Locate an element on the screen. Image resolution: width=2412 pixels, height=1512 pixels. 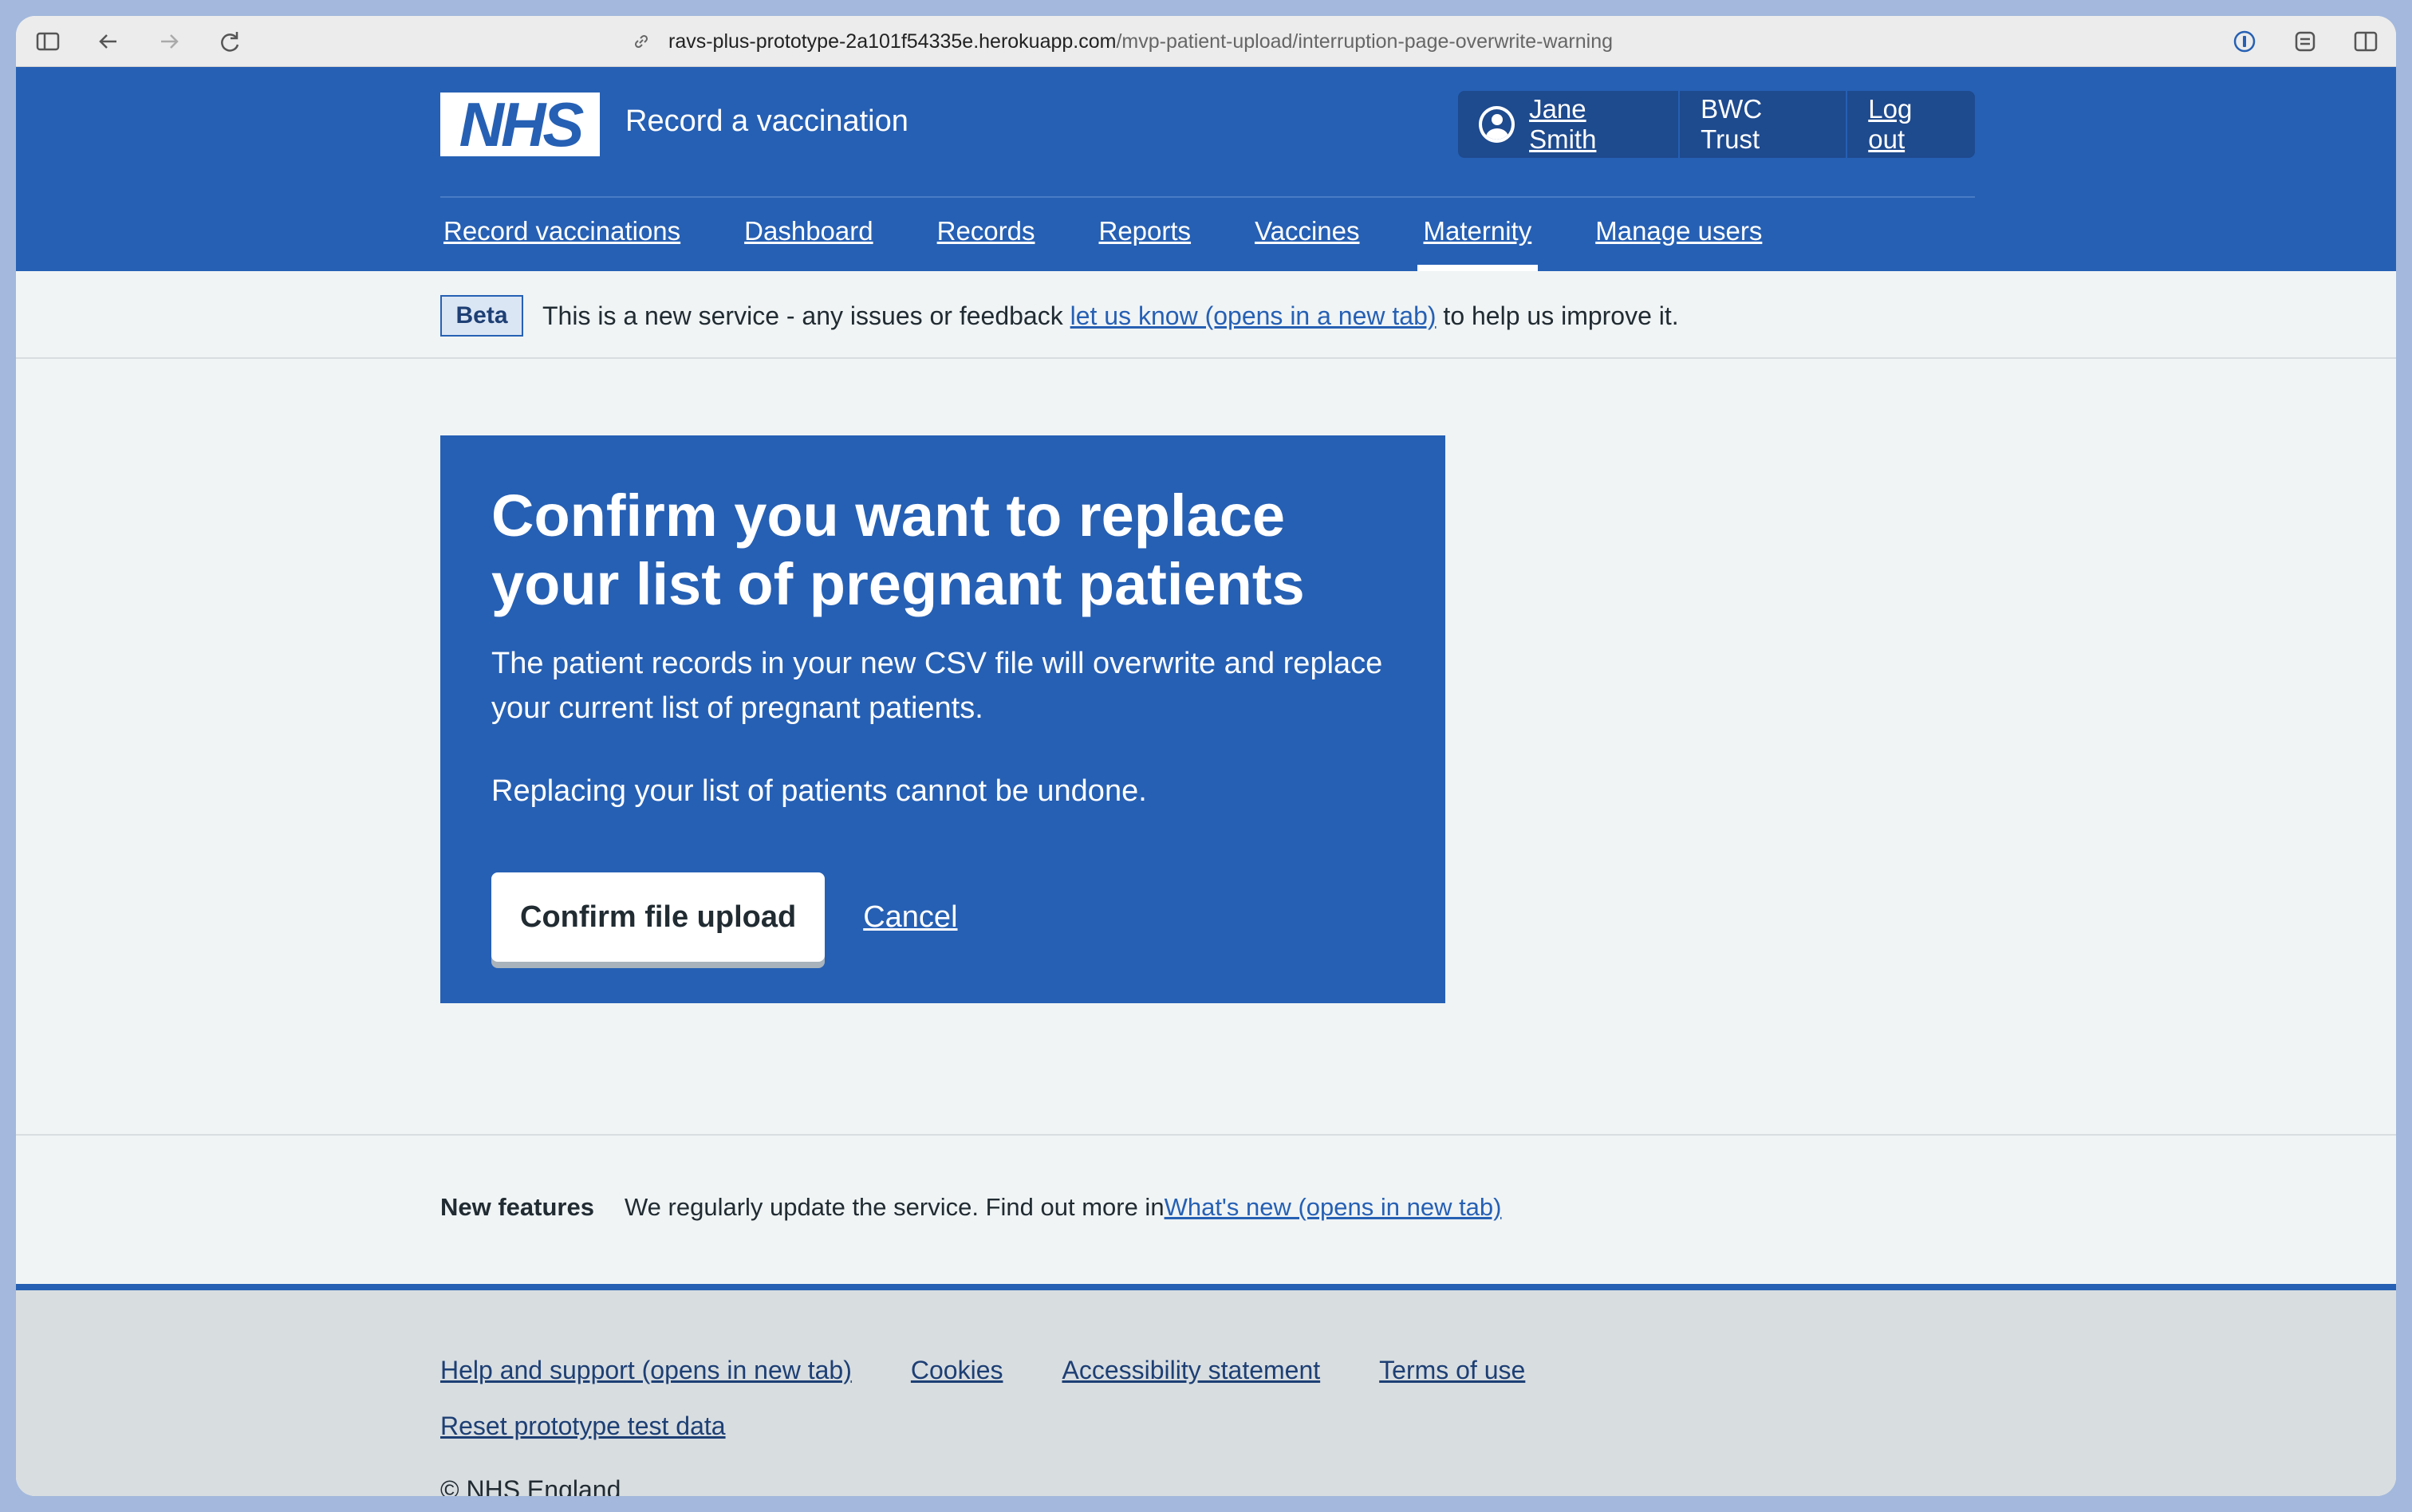
sidebar-toggle-icon is located at coordinates (48, 41).